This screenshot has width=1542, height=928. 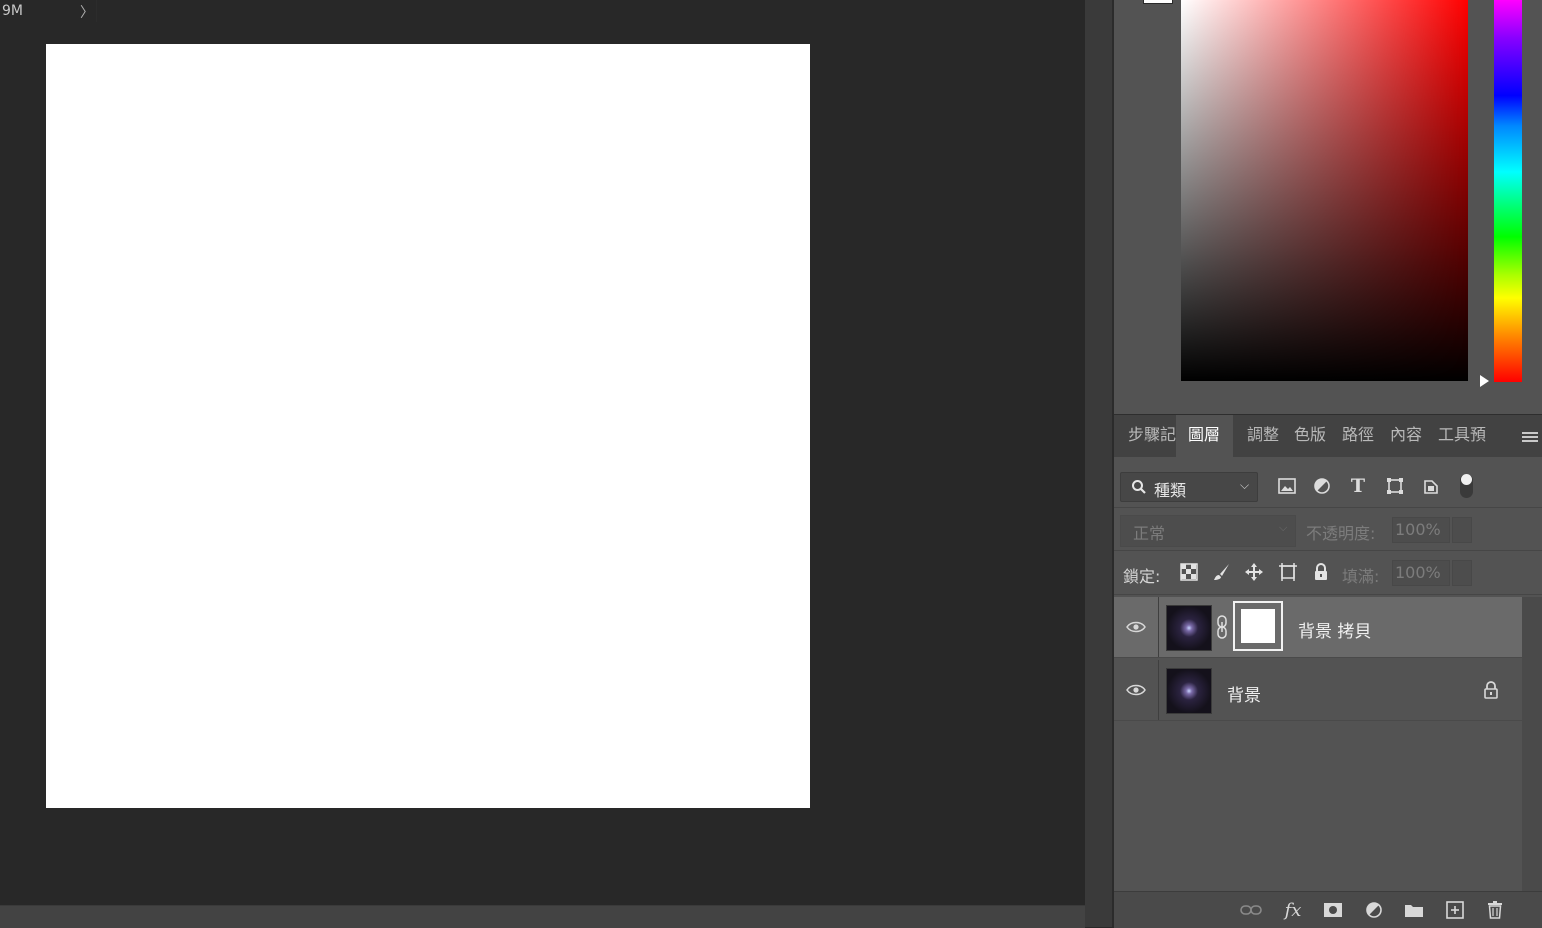 What do you see at coordinates (1333, 910) in the screenshot?
I see `add-mask-icon` at bounding box center [1333, 910].